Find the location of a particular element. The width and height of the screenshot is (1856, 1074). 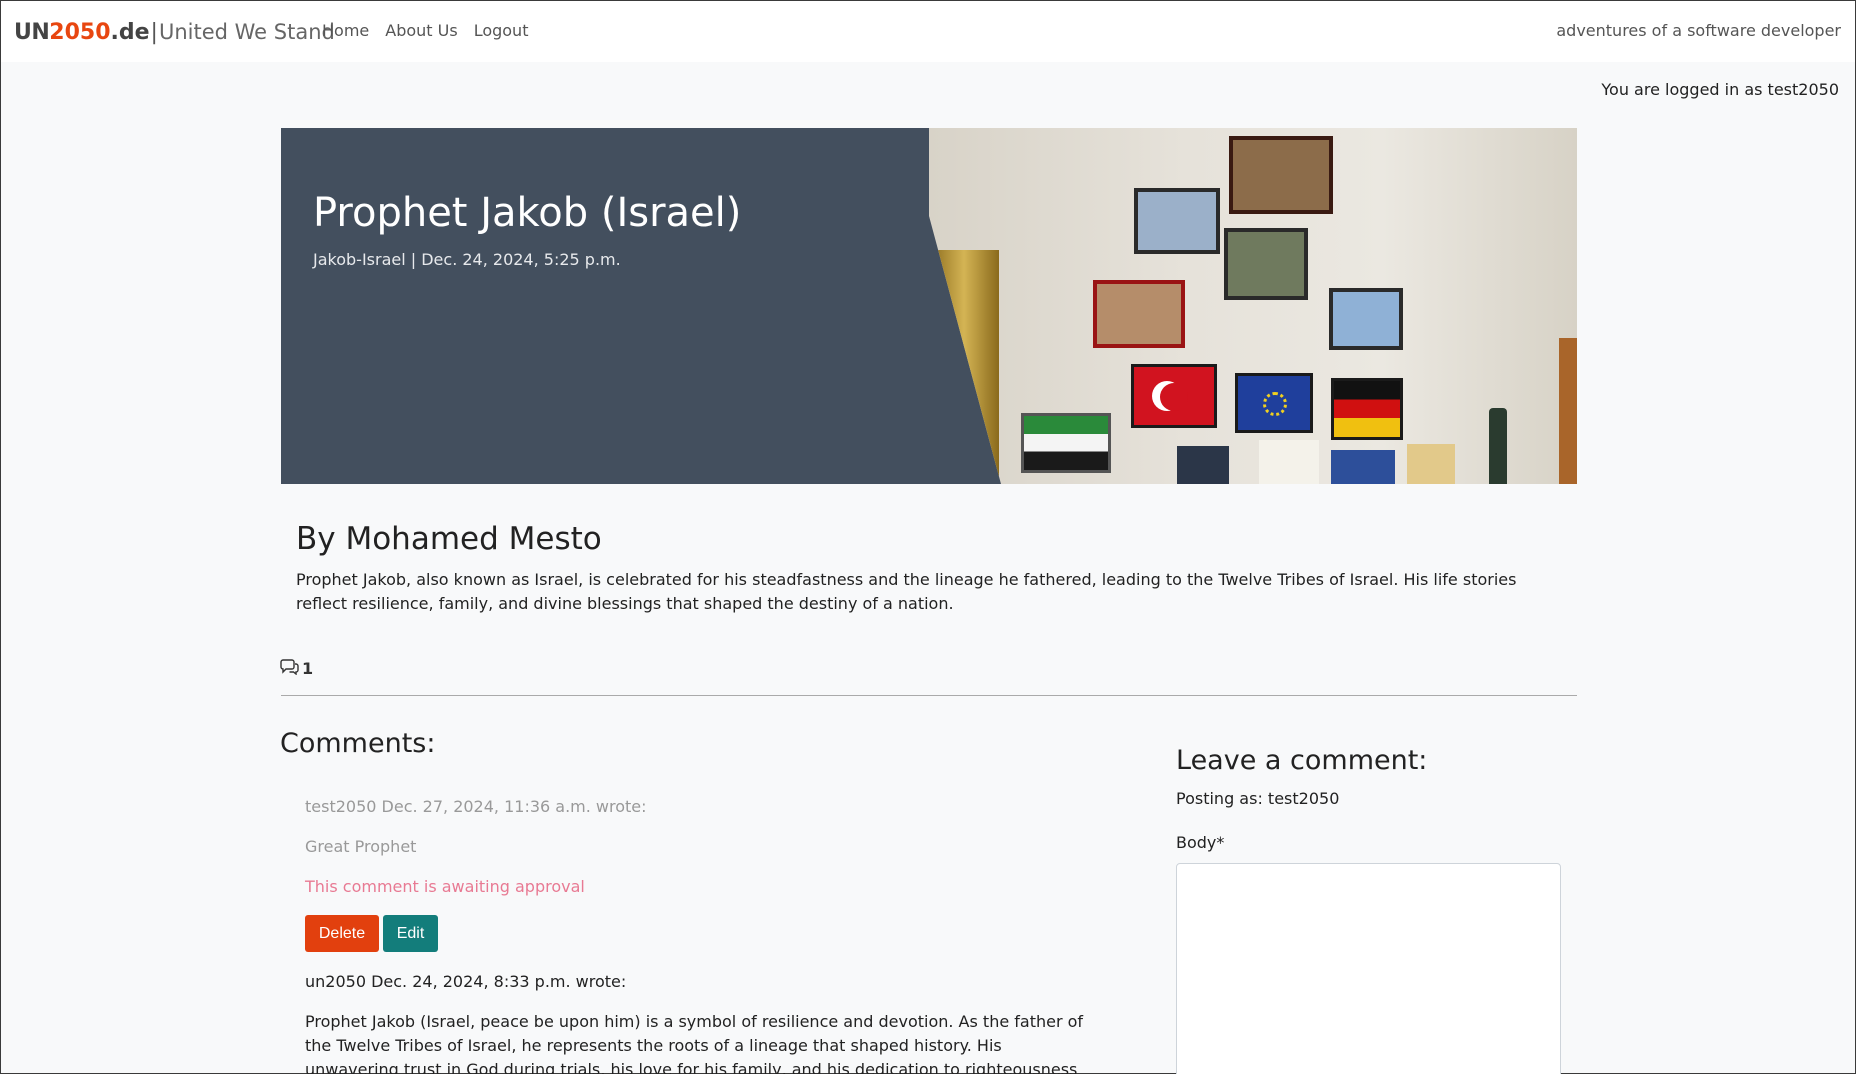

comments-heading: Comments: is located at coordinates (358, 743).